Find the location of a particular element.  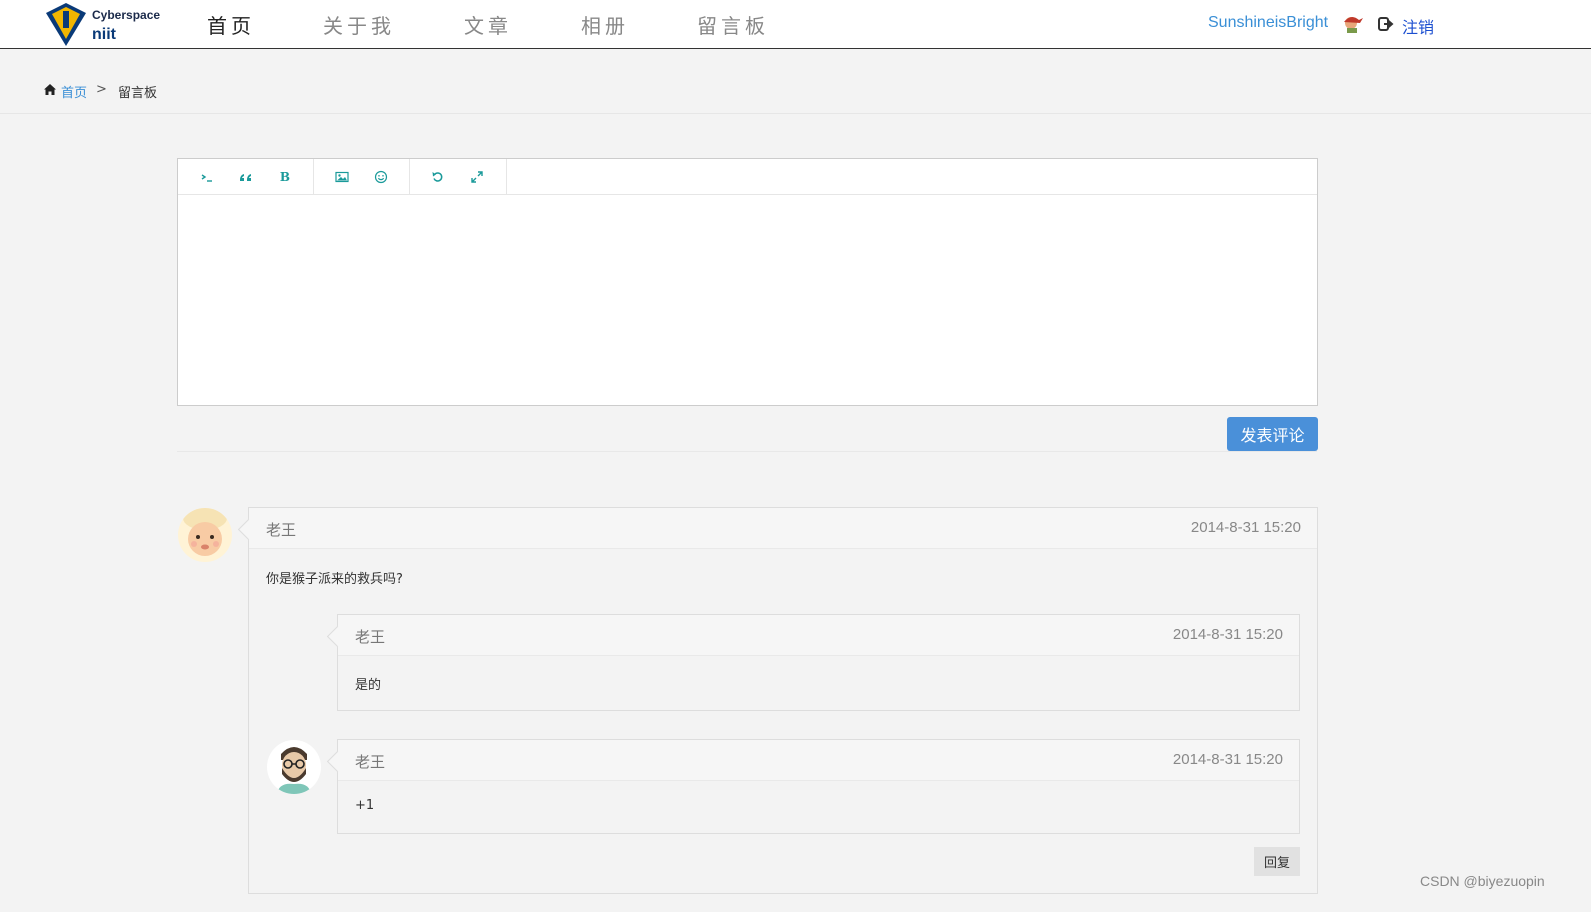

nav-album: 相册 is located at coordinates (605, 24).